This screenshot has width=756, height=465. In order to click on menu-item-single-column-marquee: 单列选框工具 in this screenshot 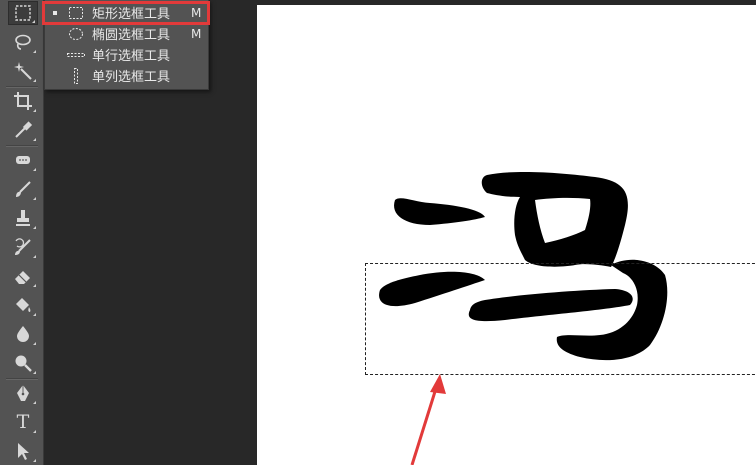, I will do `click(127, 75)`.